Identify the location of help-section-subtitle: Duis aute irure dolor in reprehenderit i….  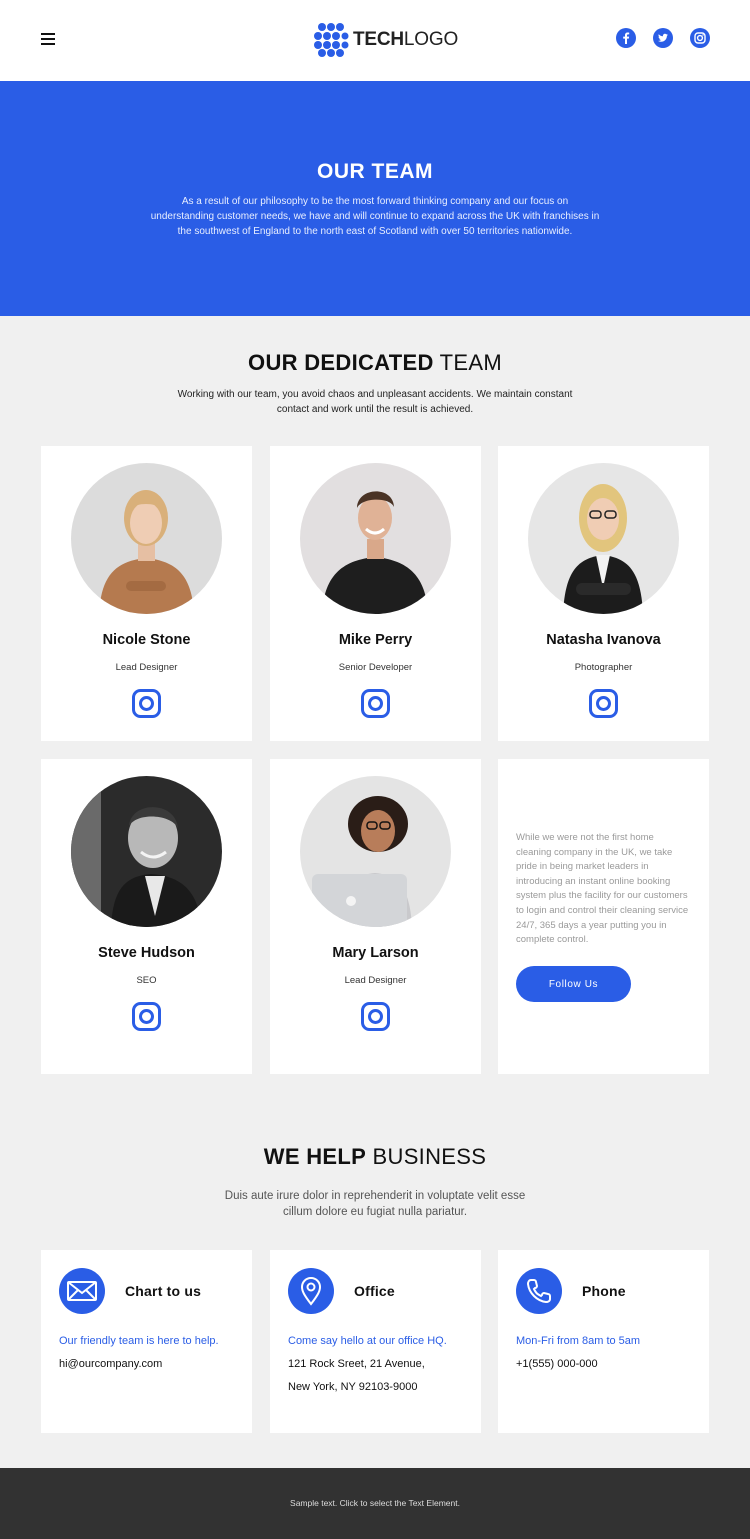
(375, 1204).